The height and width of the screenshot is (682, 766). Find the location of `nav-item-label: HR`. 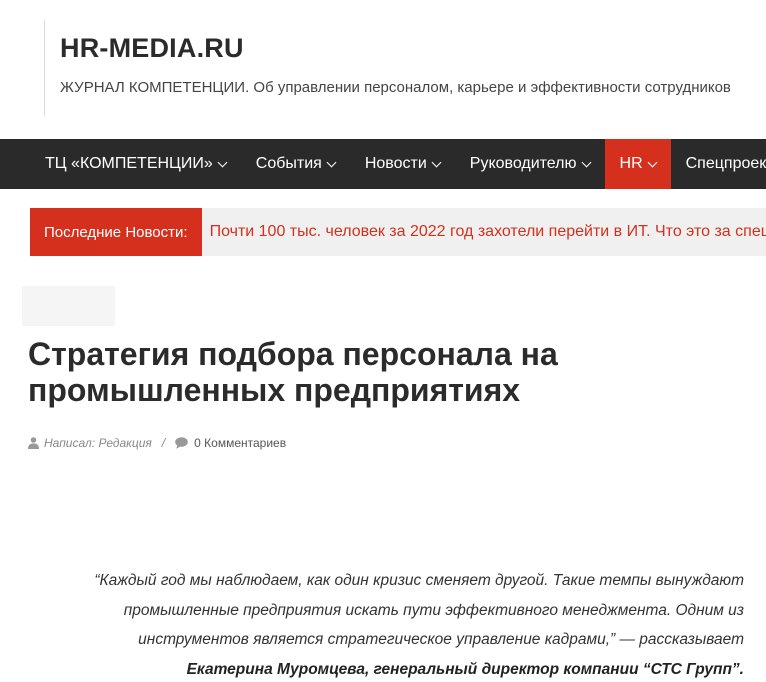

nav-item-label: HR is located at coordinates (631, 163).